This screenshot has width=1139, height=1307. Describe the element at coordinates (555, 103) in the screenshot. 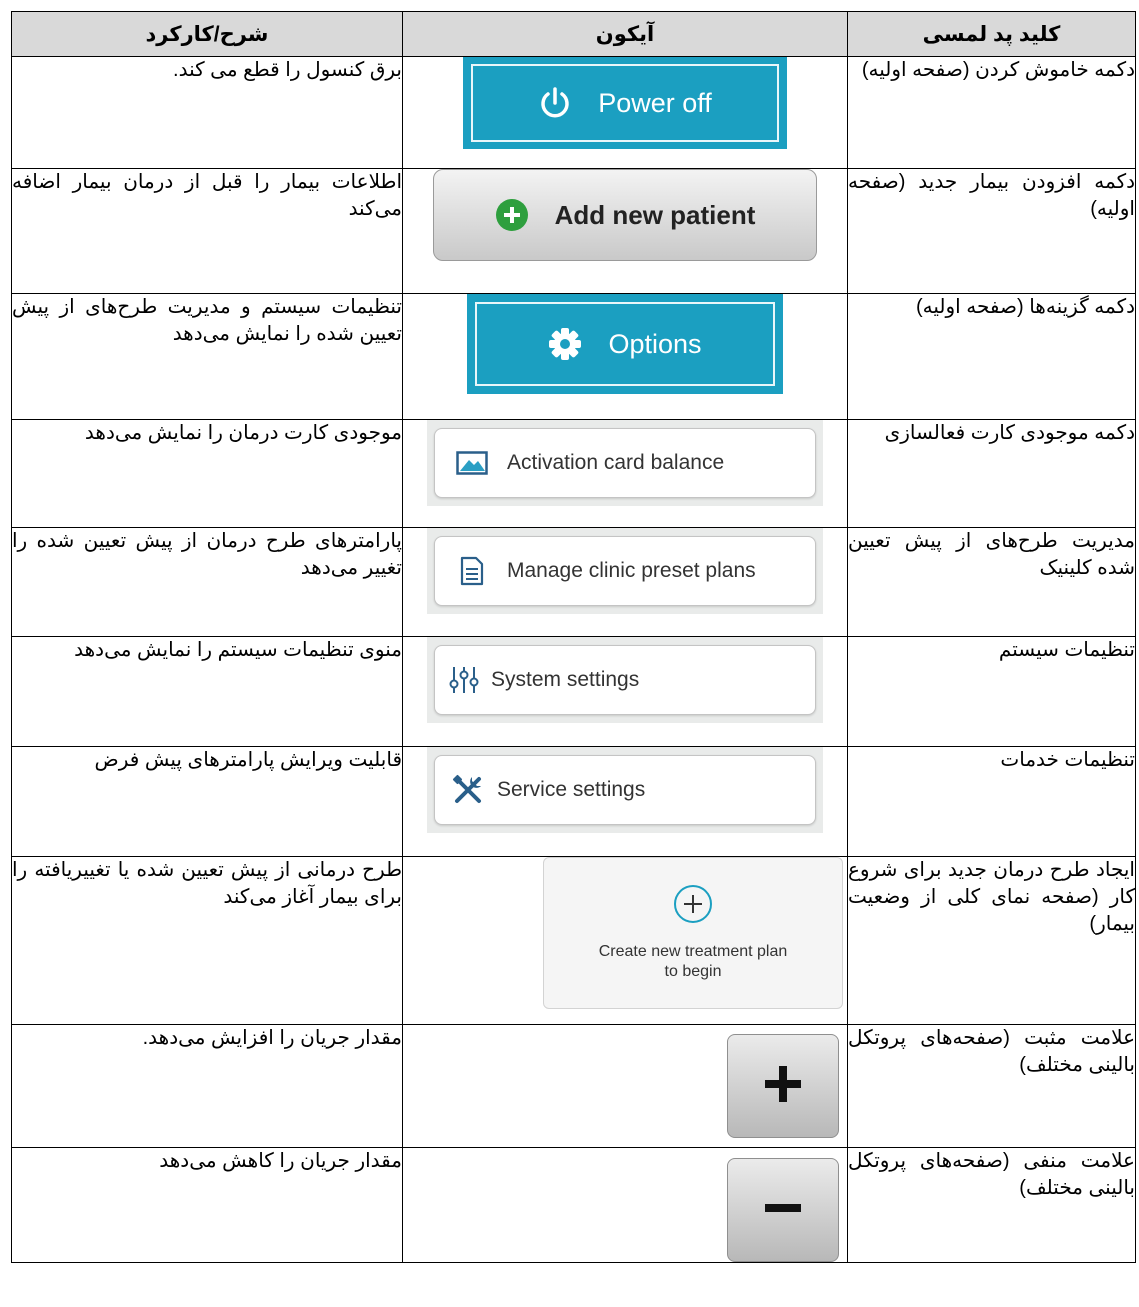

I see `power-icon` at that location.